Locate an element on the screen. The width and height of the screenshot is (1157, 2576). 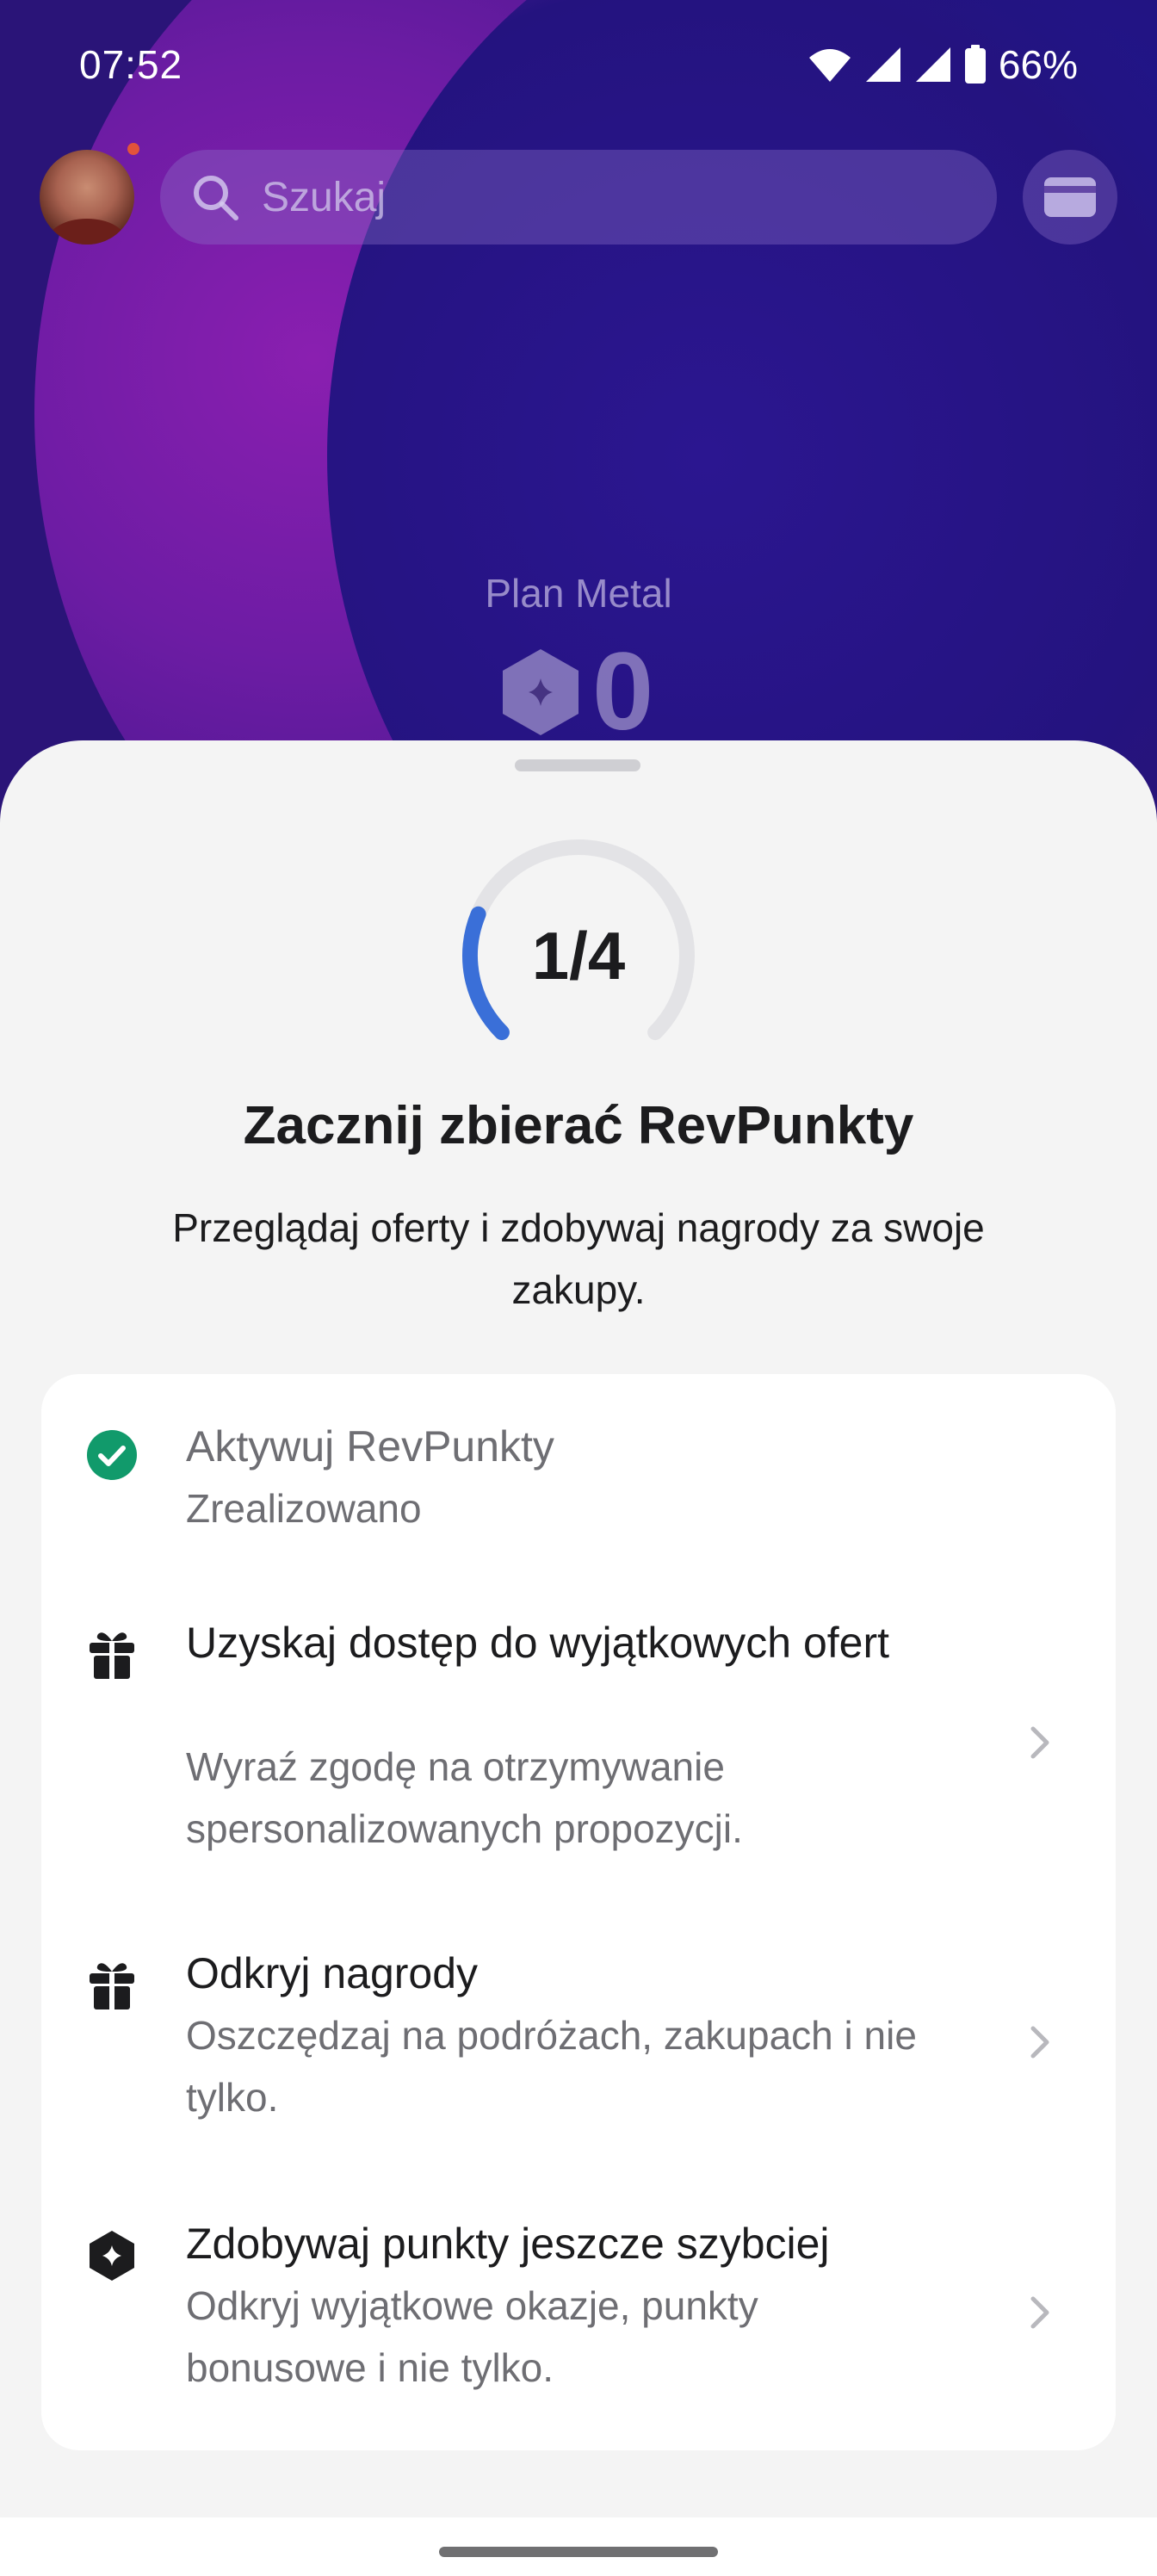
sheet-title: Zacznij zbierać RevPunkty is located at coordinates (579, 1125).